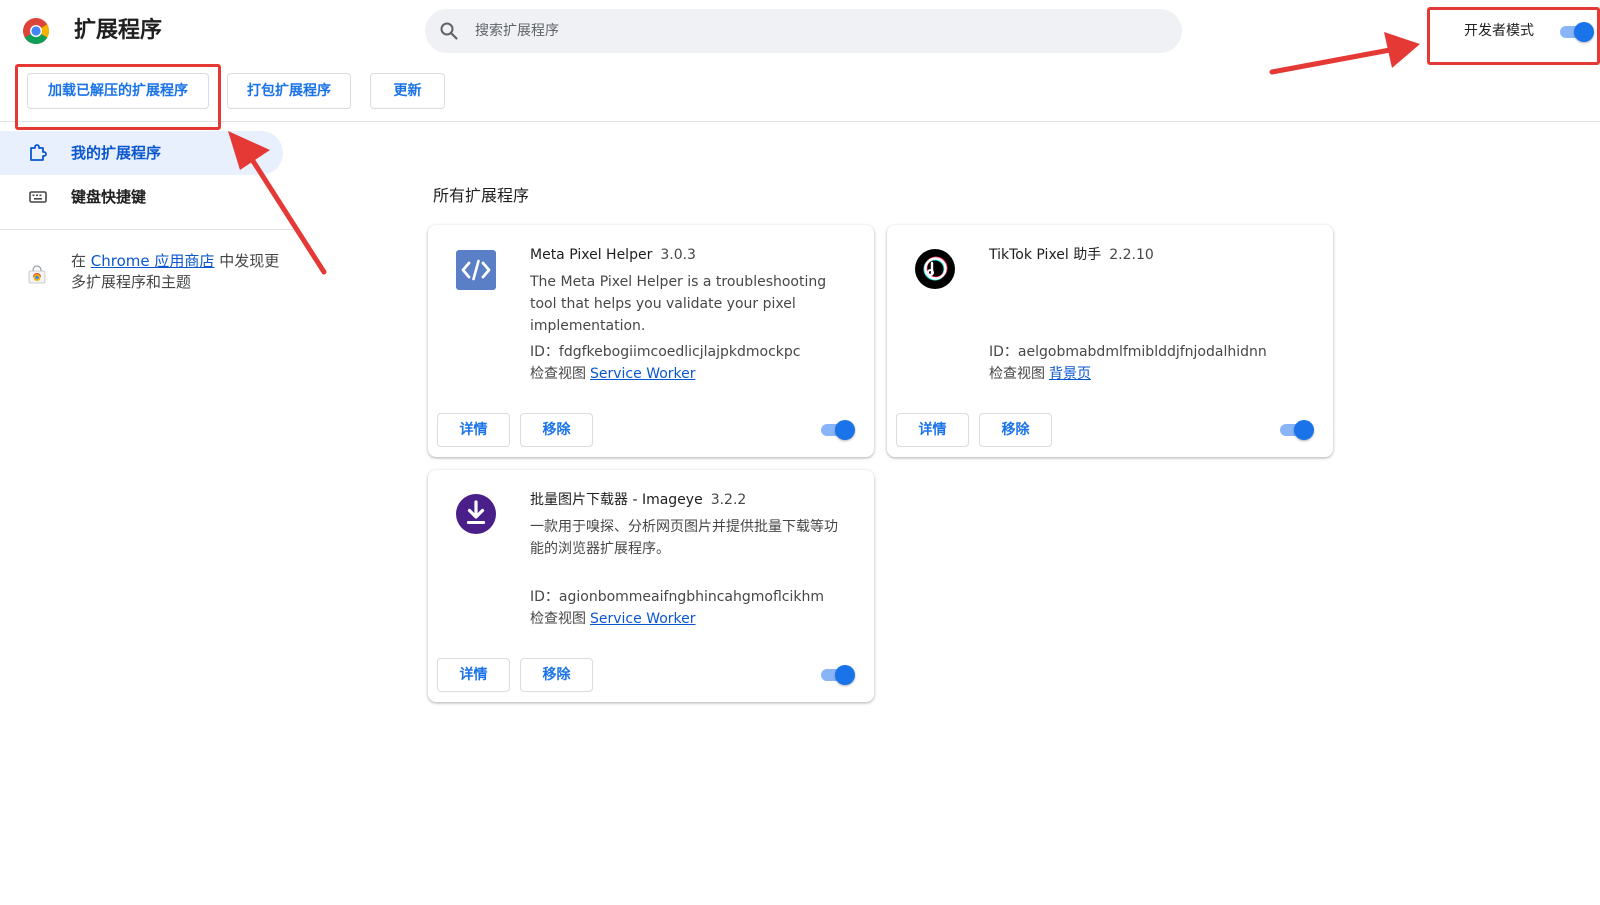 The height and width of the screenshot is (905, 1600). Describe the element at coordinates (38, 152) in the screenshot. I see `puzzle-piece-icon` at that location.